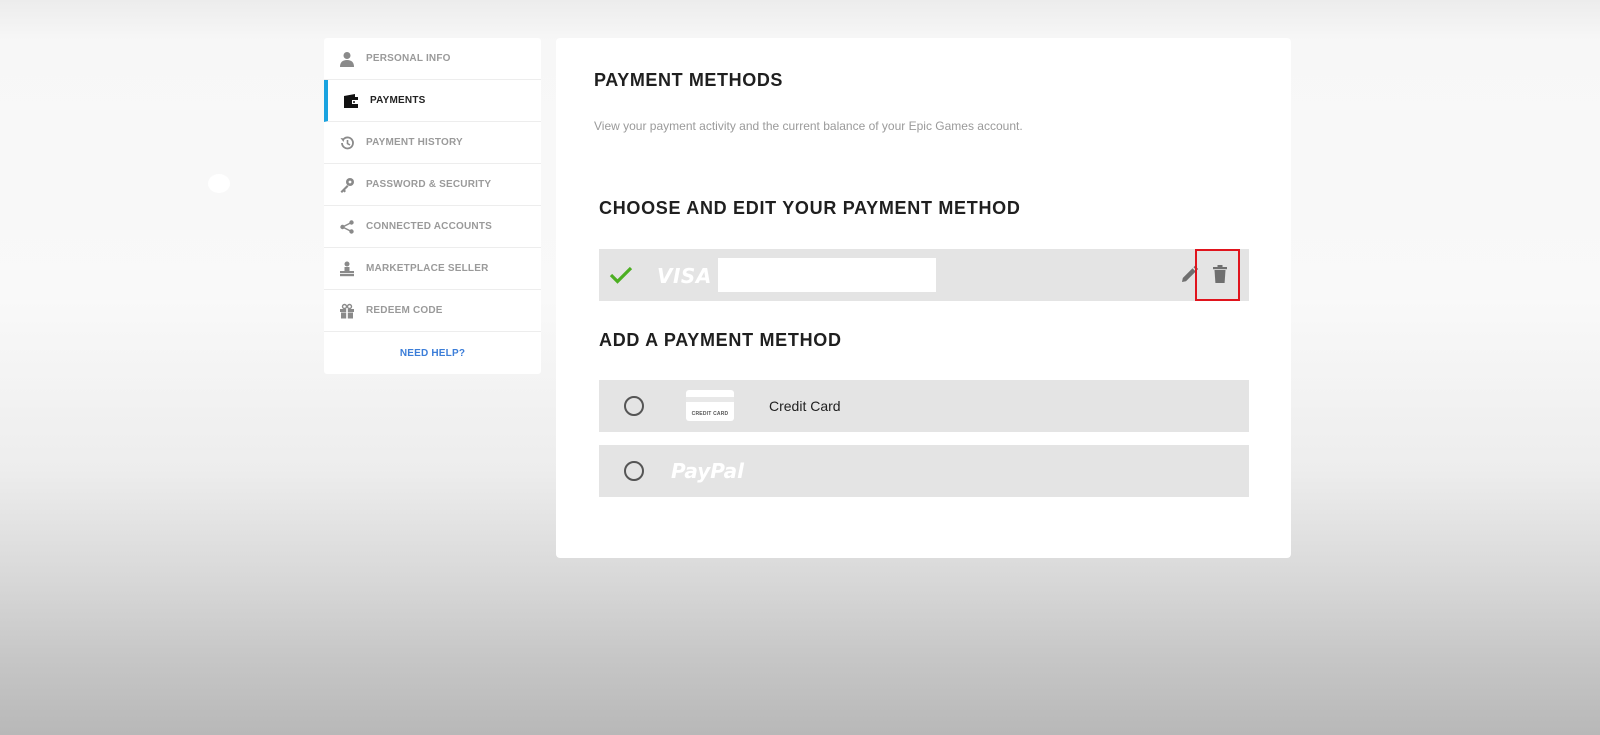  I want to click on credit-card-radio, so click(634, 406).